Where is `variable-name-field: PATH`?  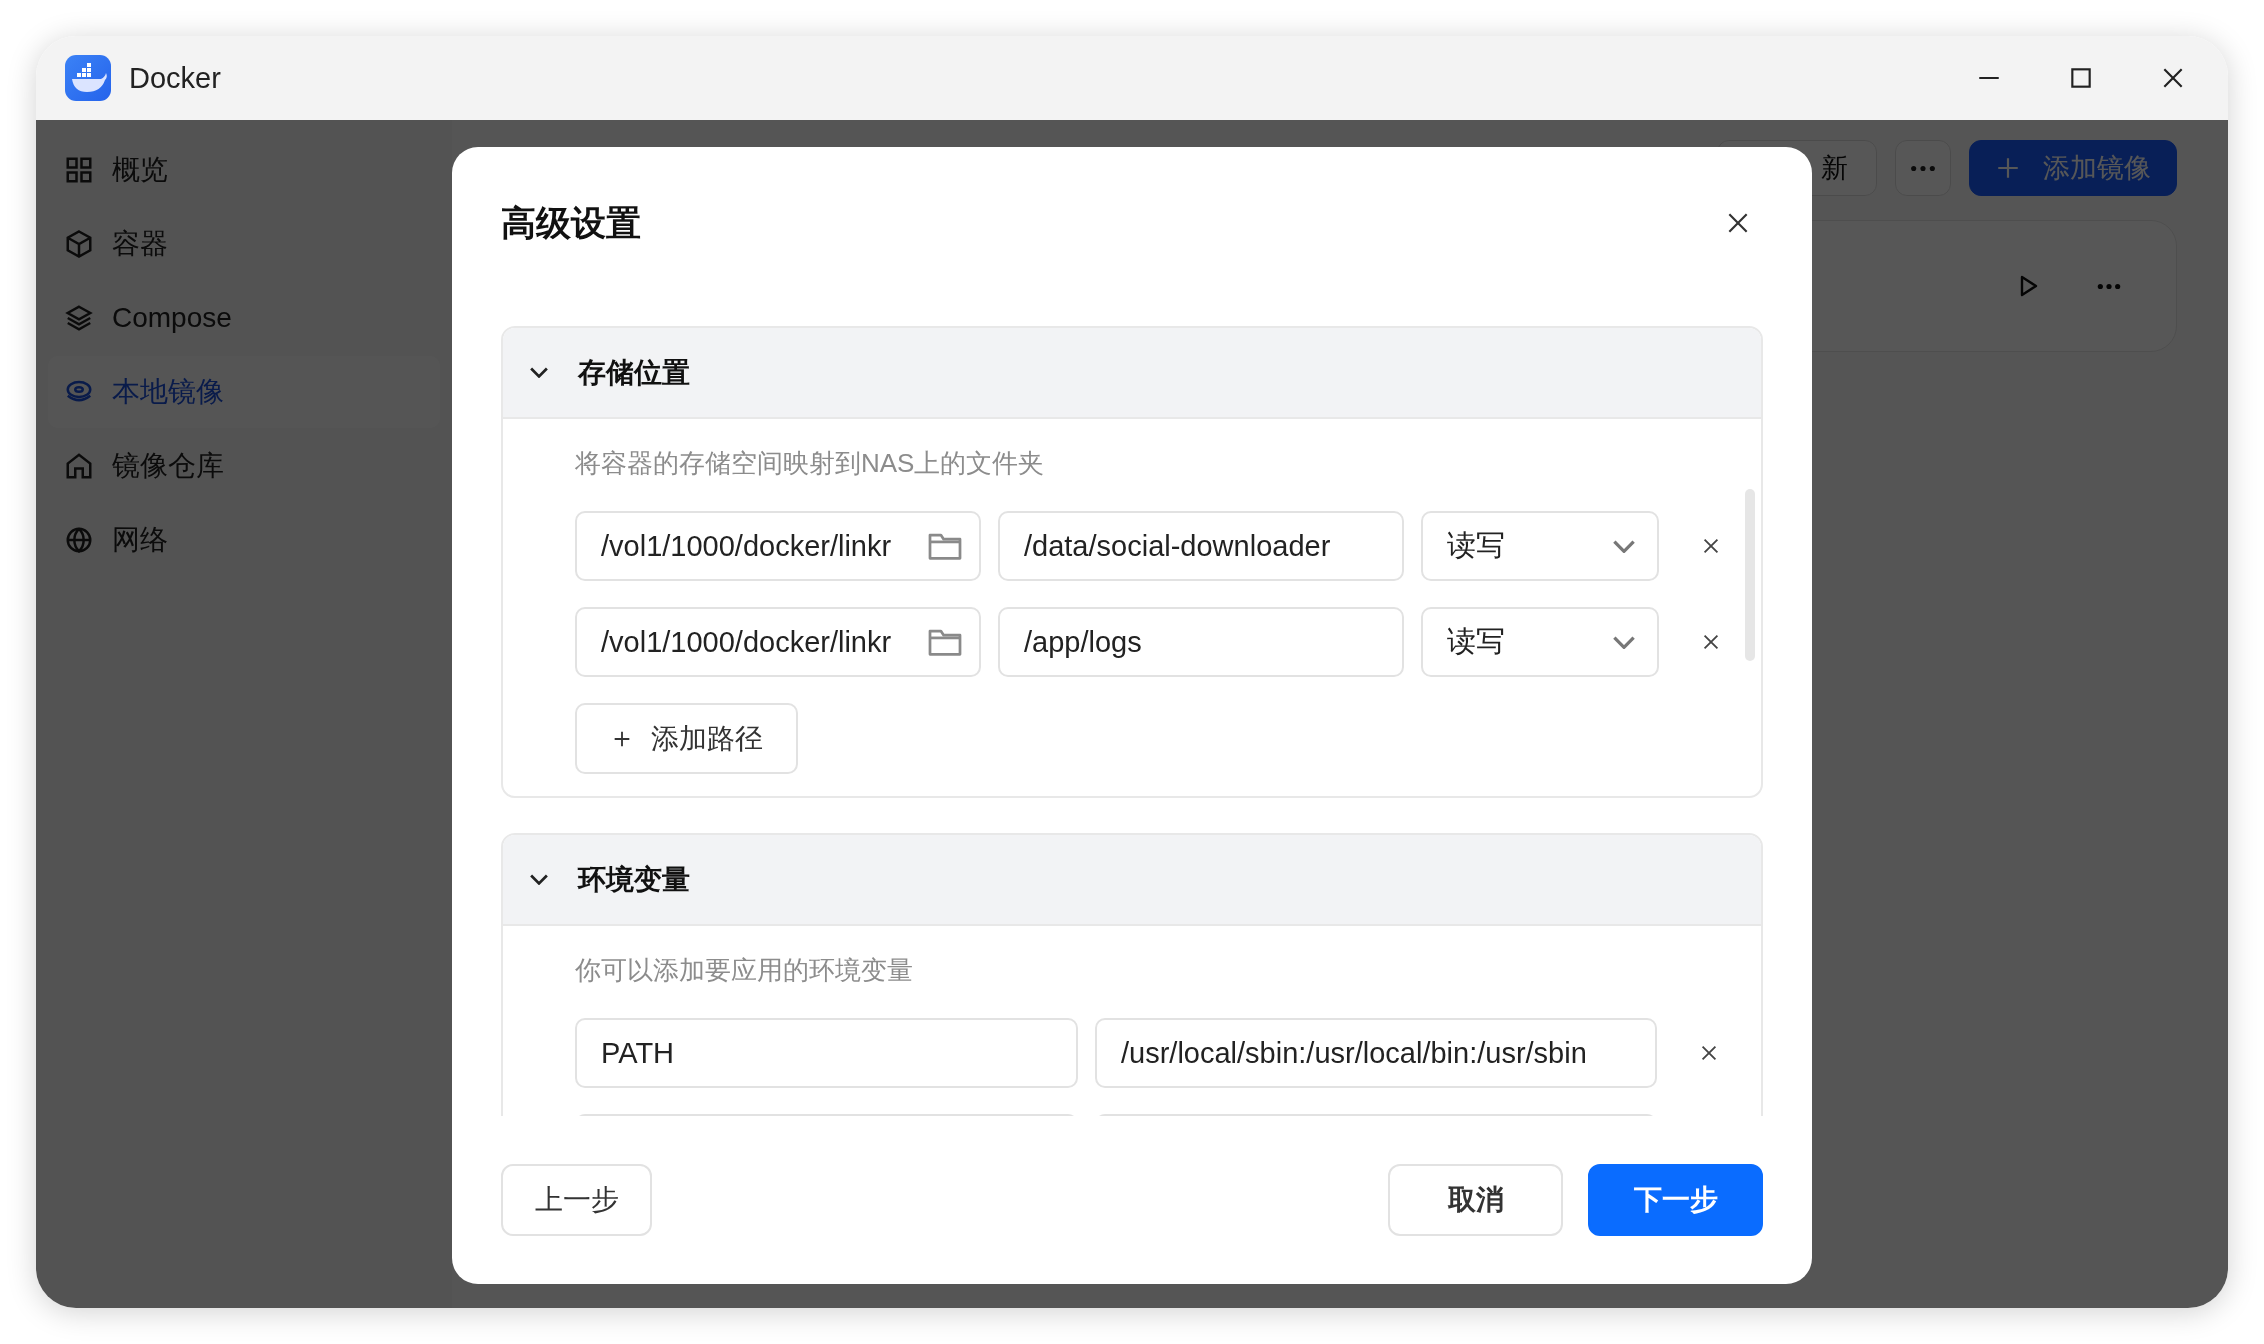
variable-name-field: PATH is located at coordinates (826, 1053).